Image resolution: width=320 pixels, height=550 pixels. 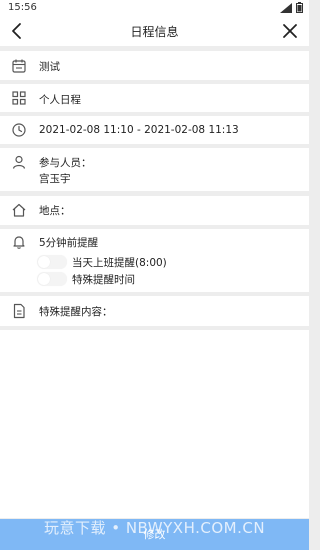 I want to click on schedule-name: 测试, so click(x=49, y=67).